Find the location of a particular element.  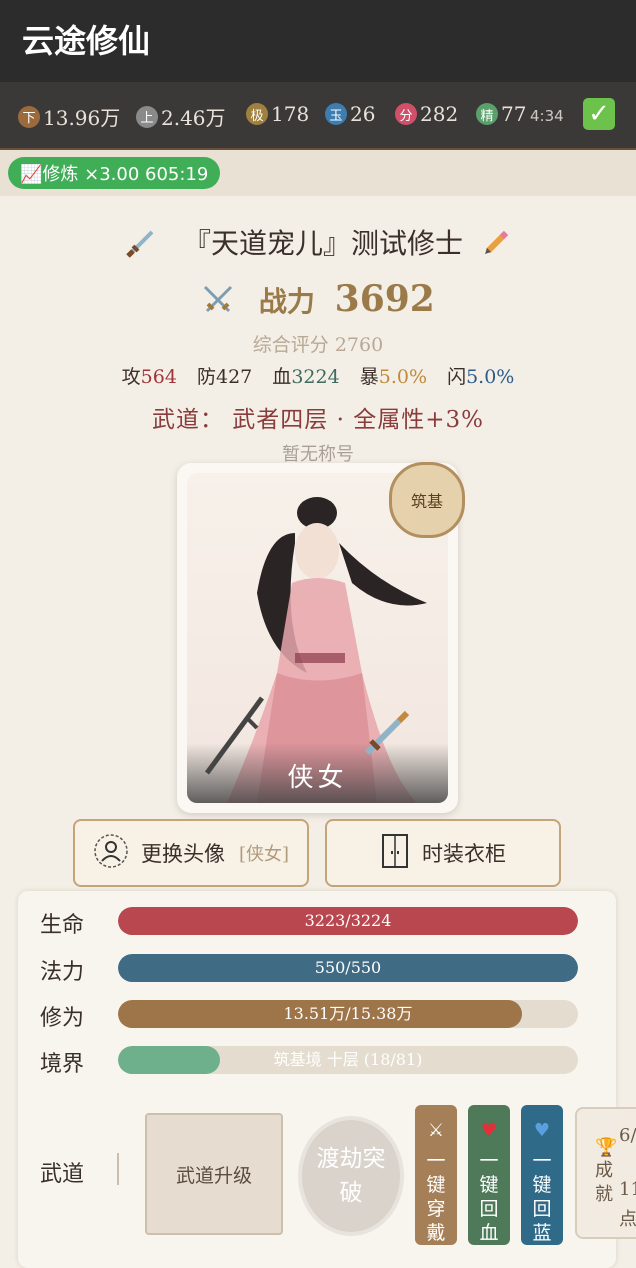

character-title: 『天道宠儿』测试修士 is located at coordinates (318, 244).